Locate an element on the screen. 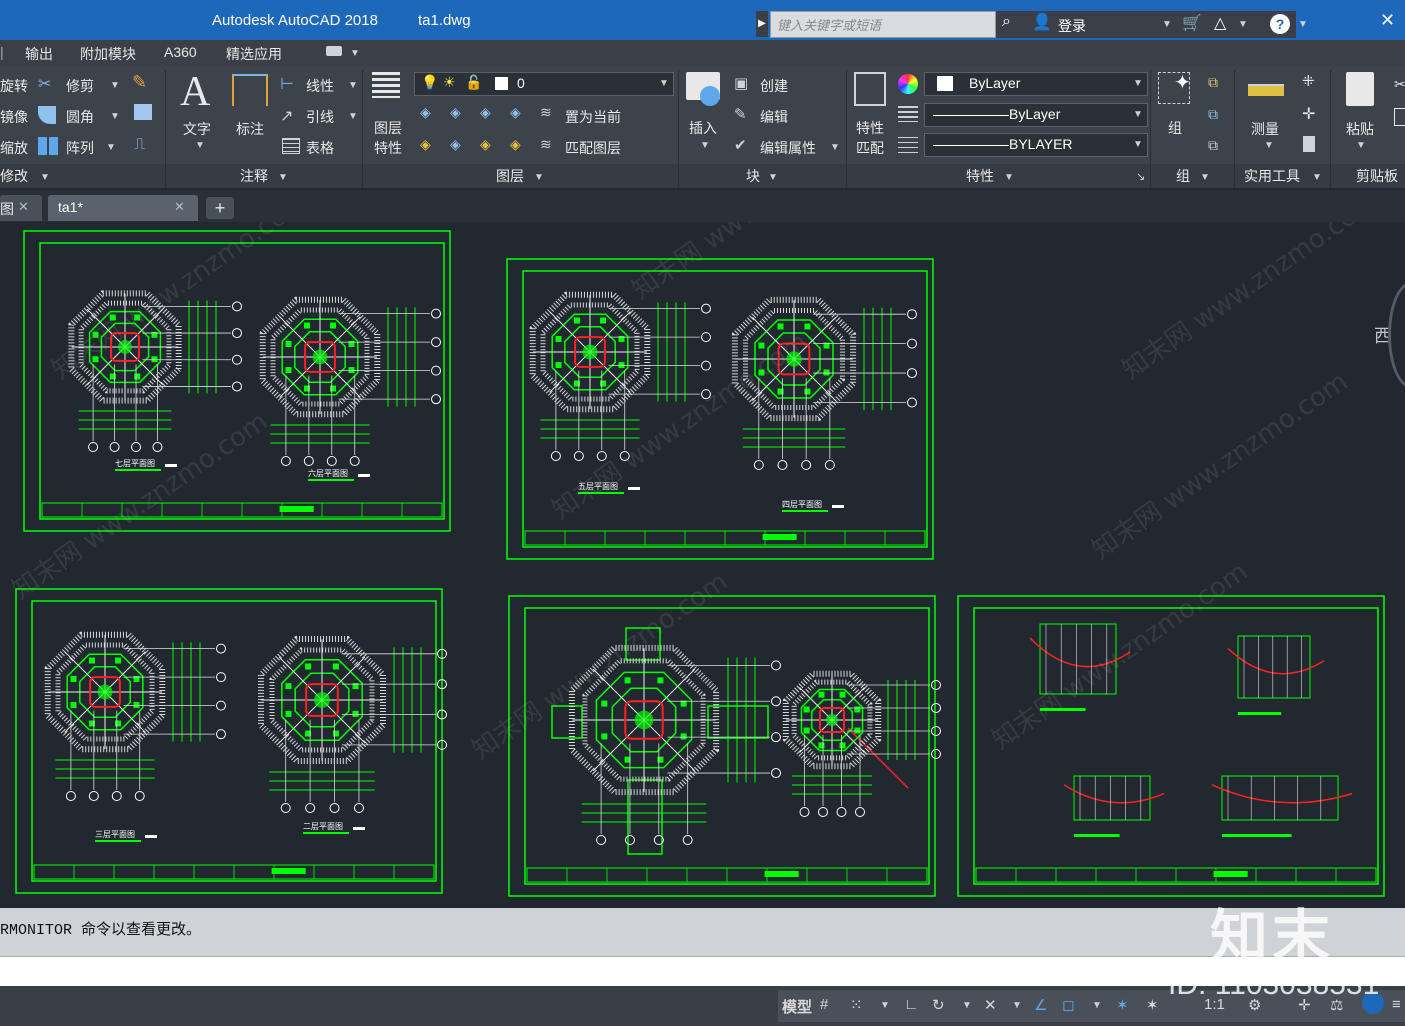 The height and width of the screenshot is (1026, 1405). trim-dropdown-icon: ▼ is located at coordinates (115, 85).